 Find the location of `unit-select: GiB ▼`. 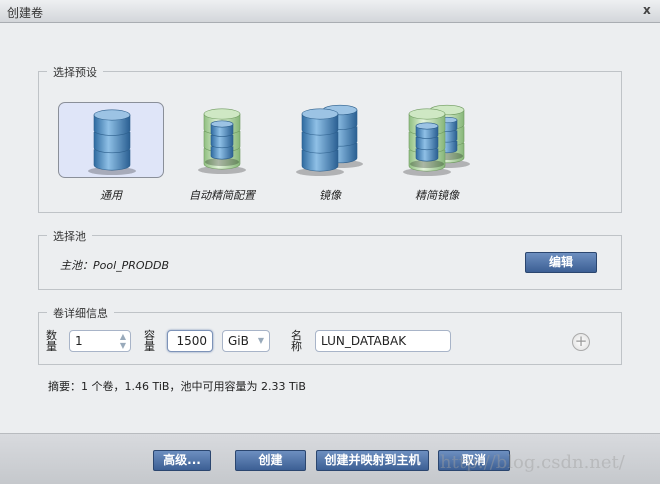

unit-select: GiB ▼ is located at coordinates (246, 341).